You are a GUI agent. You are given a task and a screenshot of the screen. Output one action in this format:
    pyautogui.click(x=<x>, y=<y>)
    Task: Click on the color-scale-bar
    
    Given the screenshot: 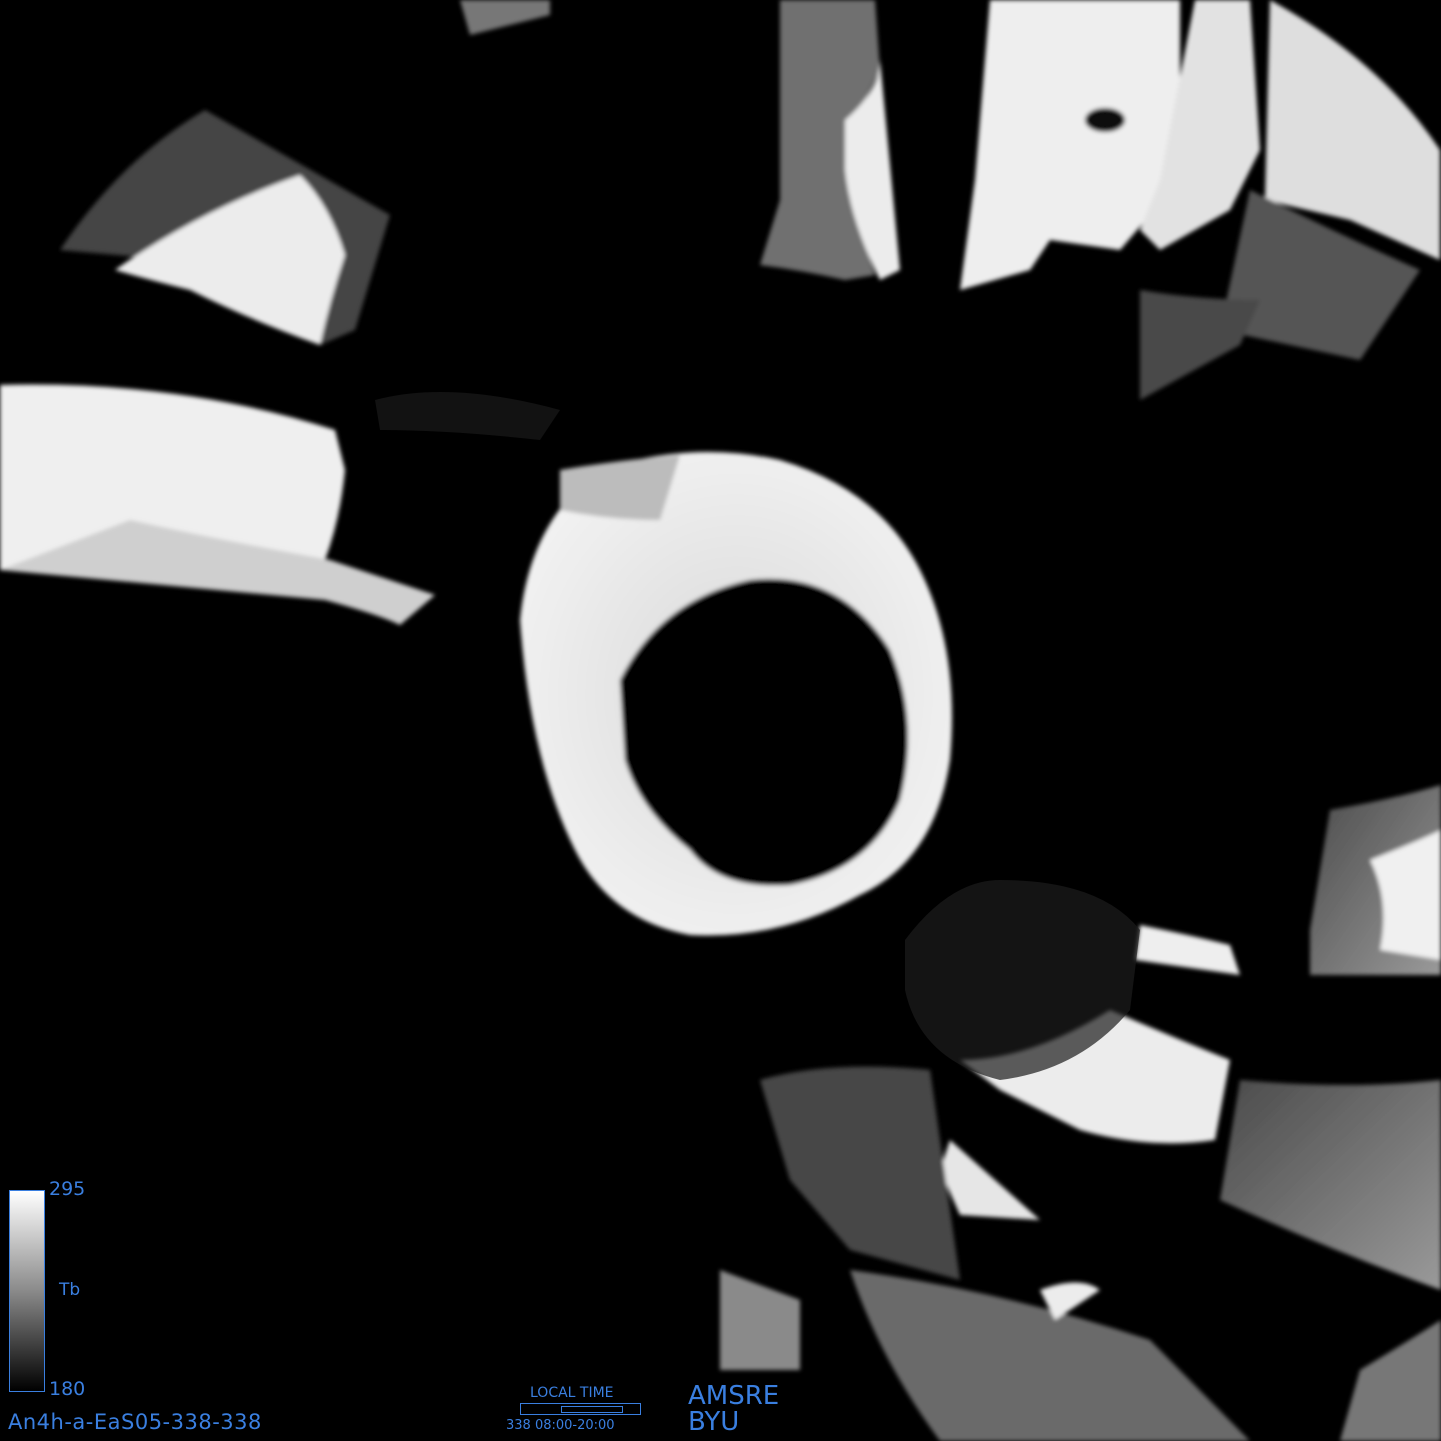 What is the action you would take?
    pyautogui.click(x=27, y=1291)
    